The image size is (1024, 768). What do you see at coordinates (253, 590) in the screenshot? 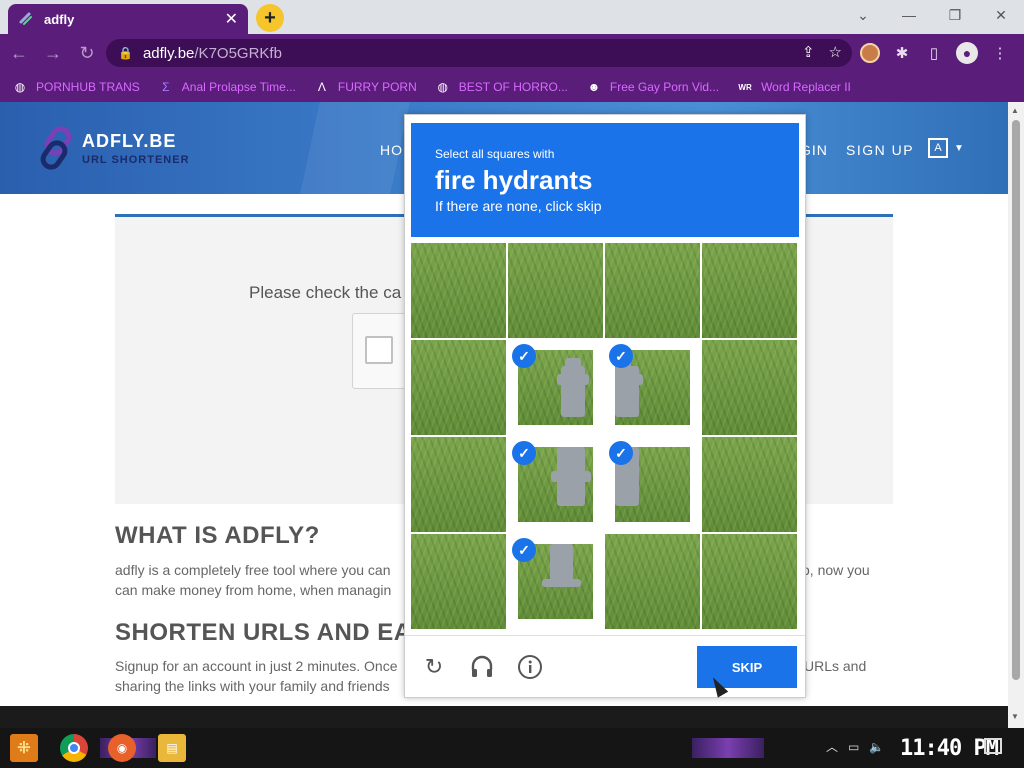
I see `what-is-paragraph-2: can make money from home, when managin` at bounding box center [253, 590].